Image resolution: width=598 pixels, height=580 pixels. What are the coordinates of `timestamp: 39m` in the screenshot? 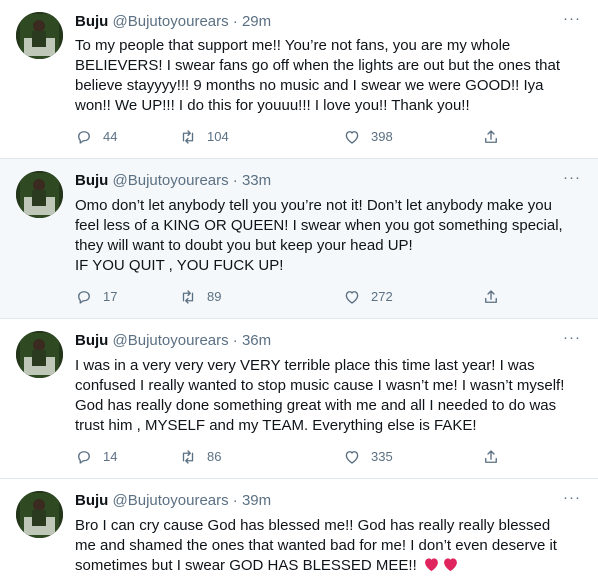 It's located at (256, 500).